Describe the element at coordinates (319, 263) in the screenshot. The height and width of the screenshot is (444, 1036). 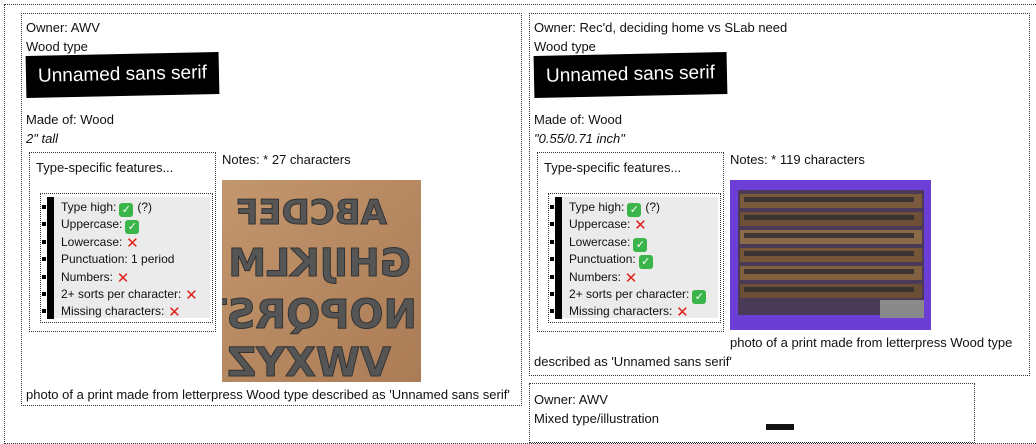
I see `svg-text: GHIJKLM` at that location.